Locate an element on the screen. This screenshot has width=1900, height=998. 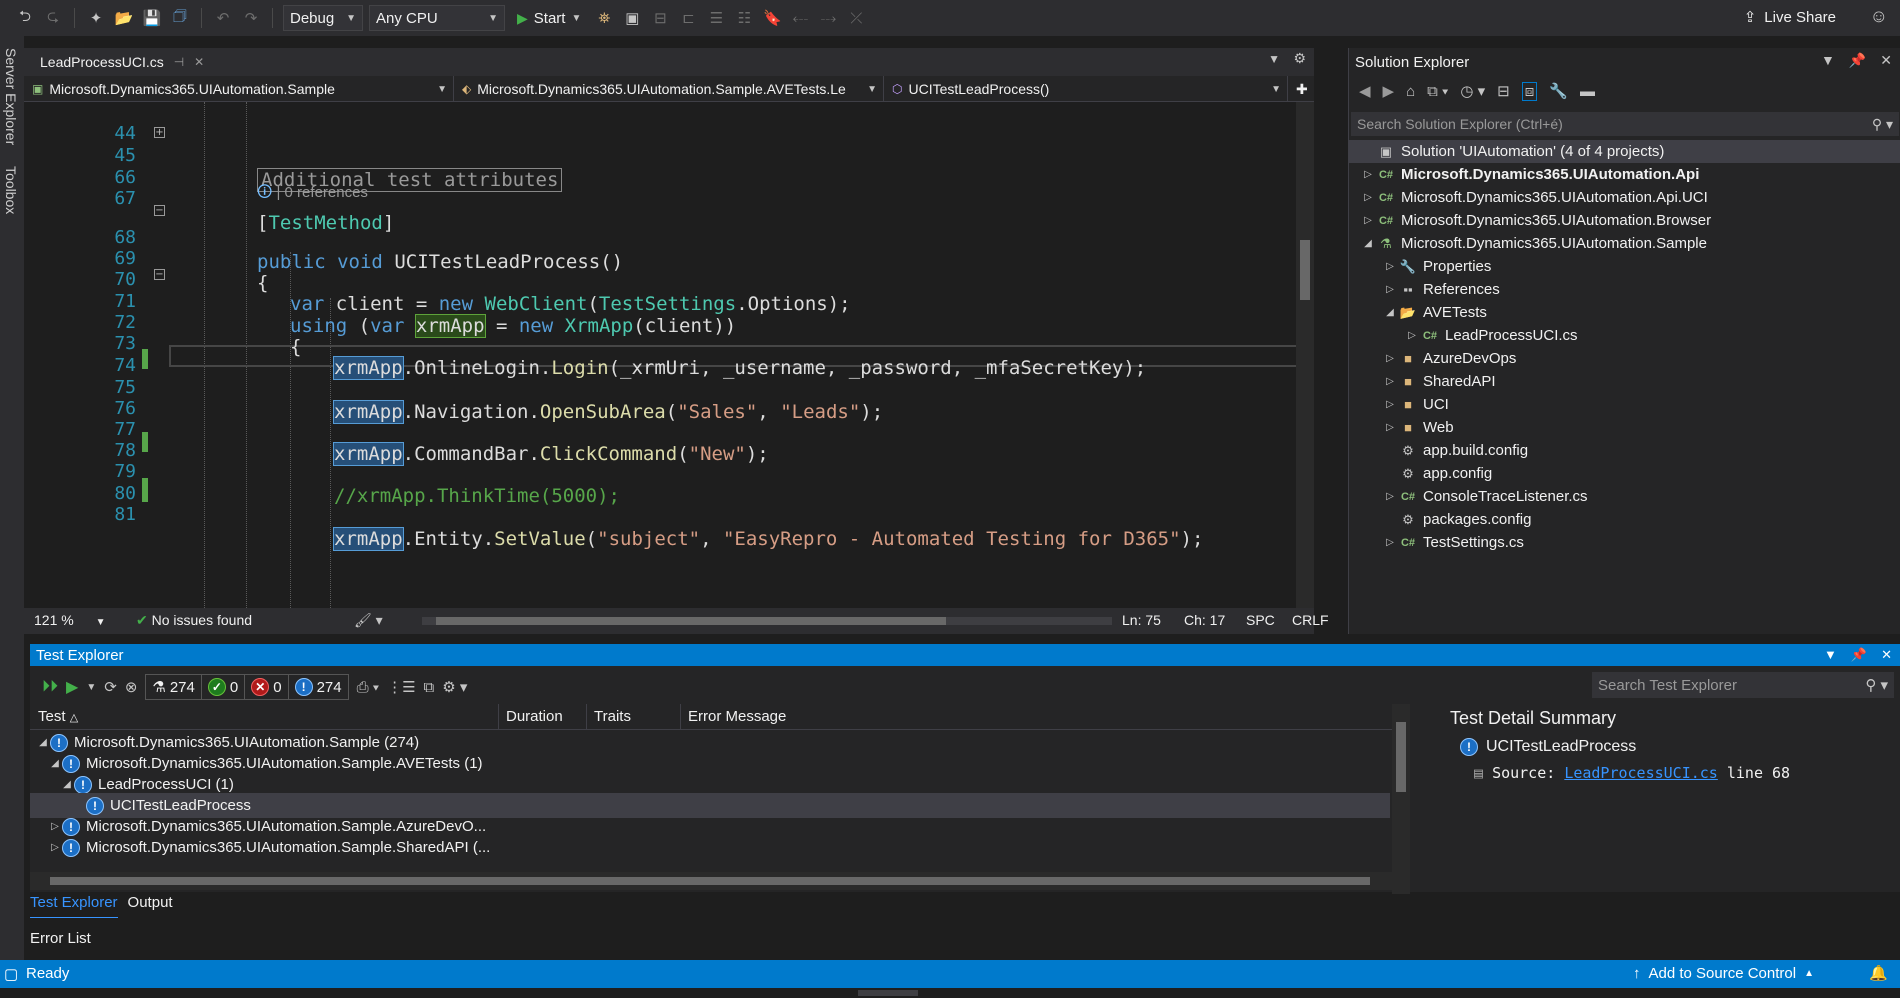
column-indicator: Ch: 17 is located at coordinates (1204, 620).